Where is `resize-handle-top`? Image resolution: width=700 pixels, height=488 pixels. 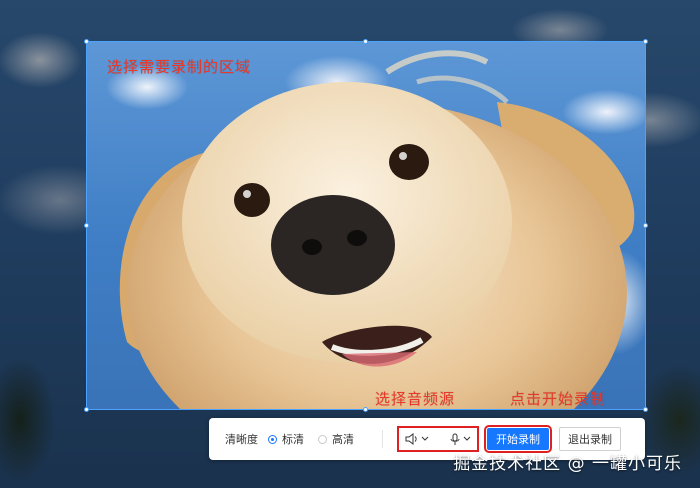
resize-handle-top is located at coordinates (365, 41).